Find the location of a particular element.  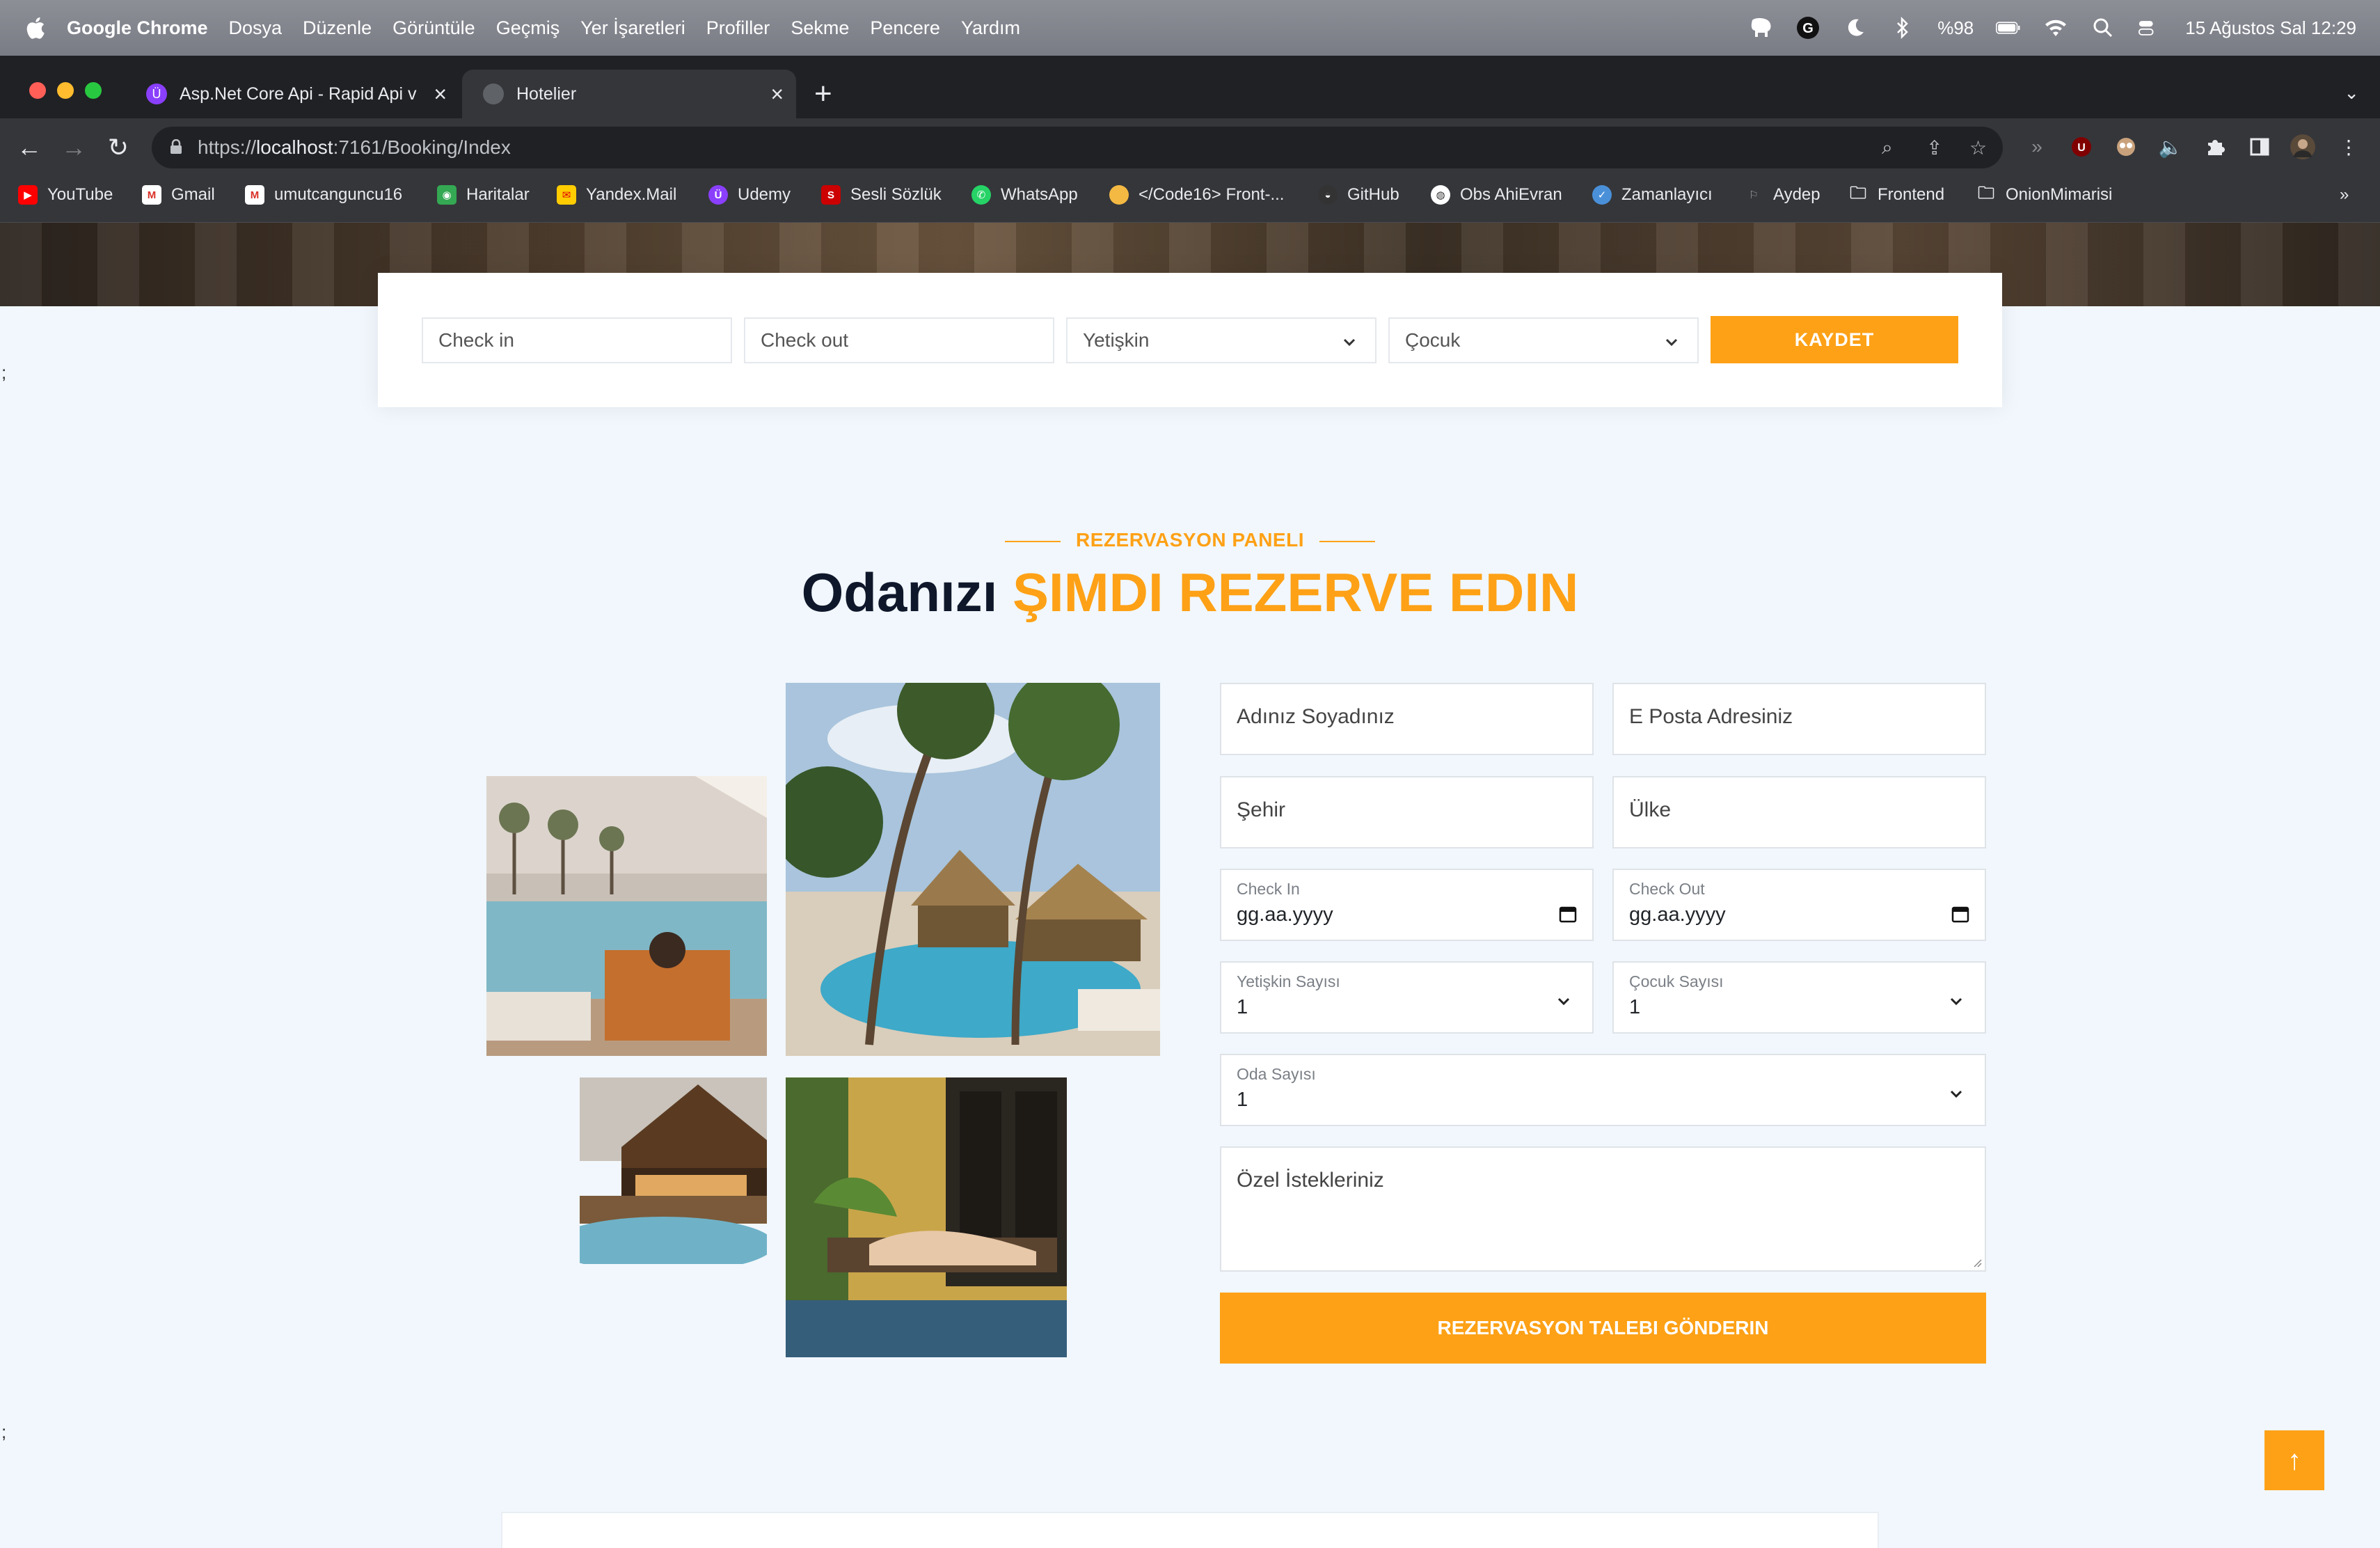

child-select: Çocuk is located at coordinates (1543, 340).